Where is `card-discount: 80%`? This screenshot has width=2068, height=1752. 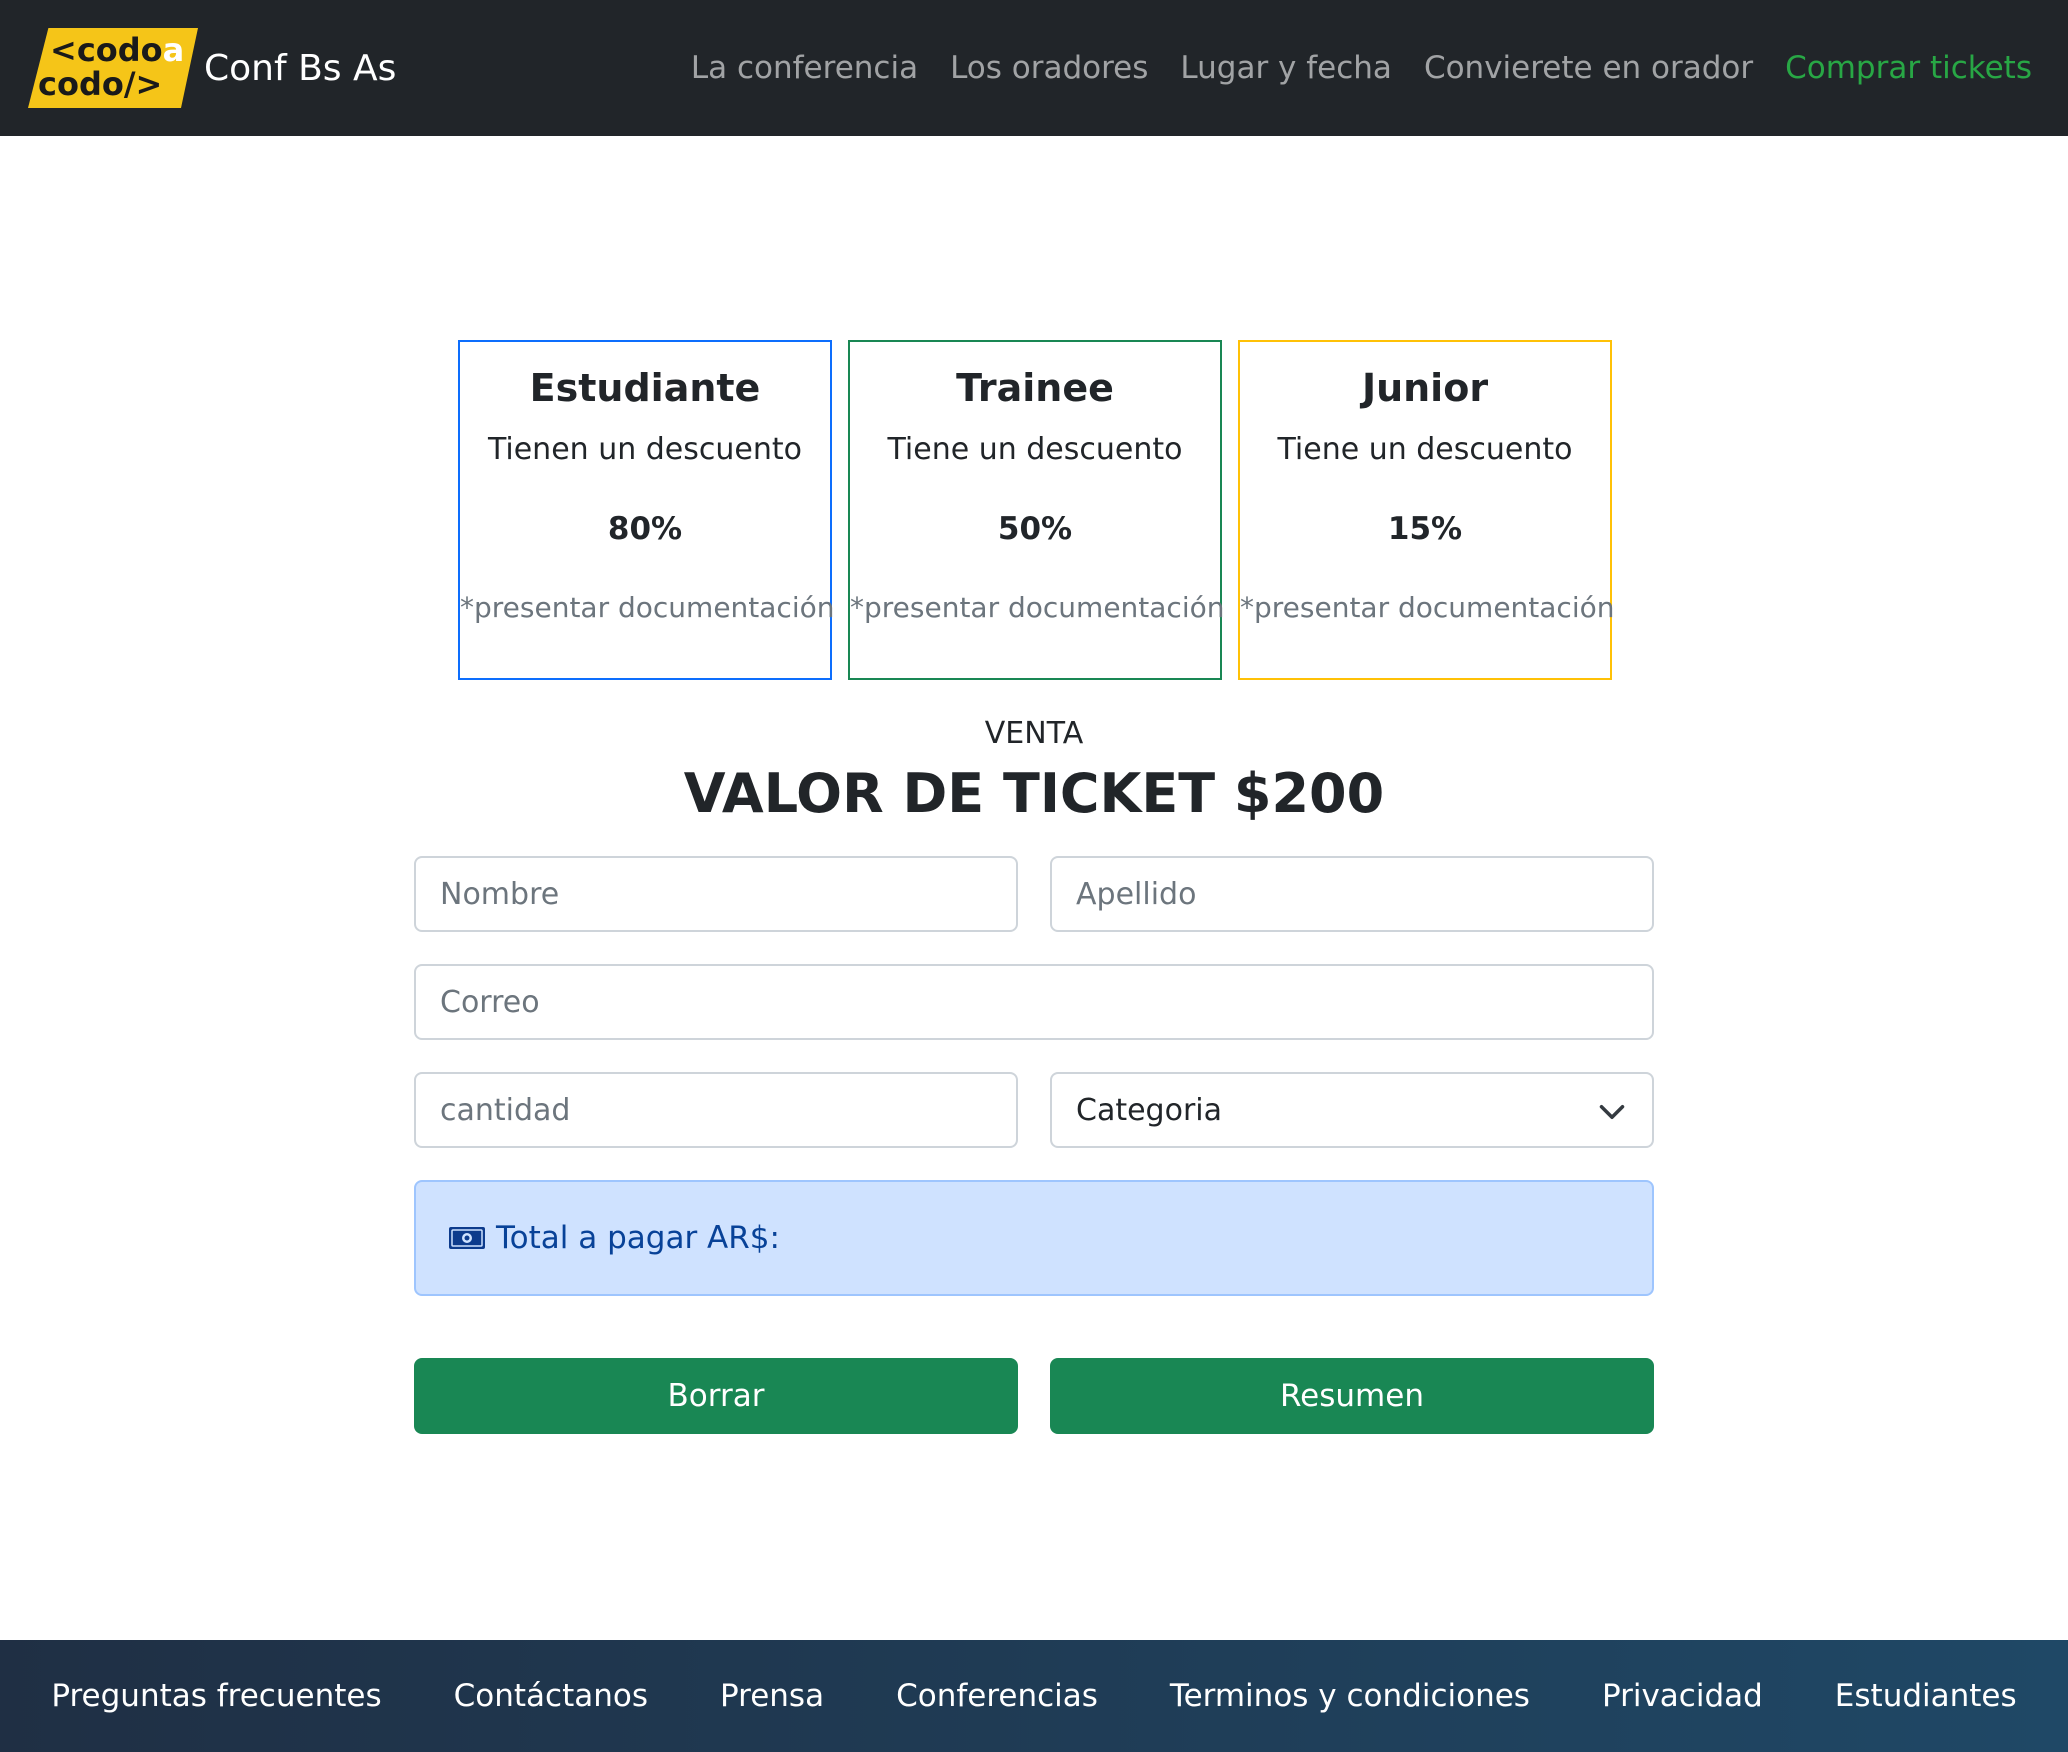 card-discount: 80% is located at coordinates (645, 529).